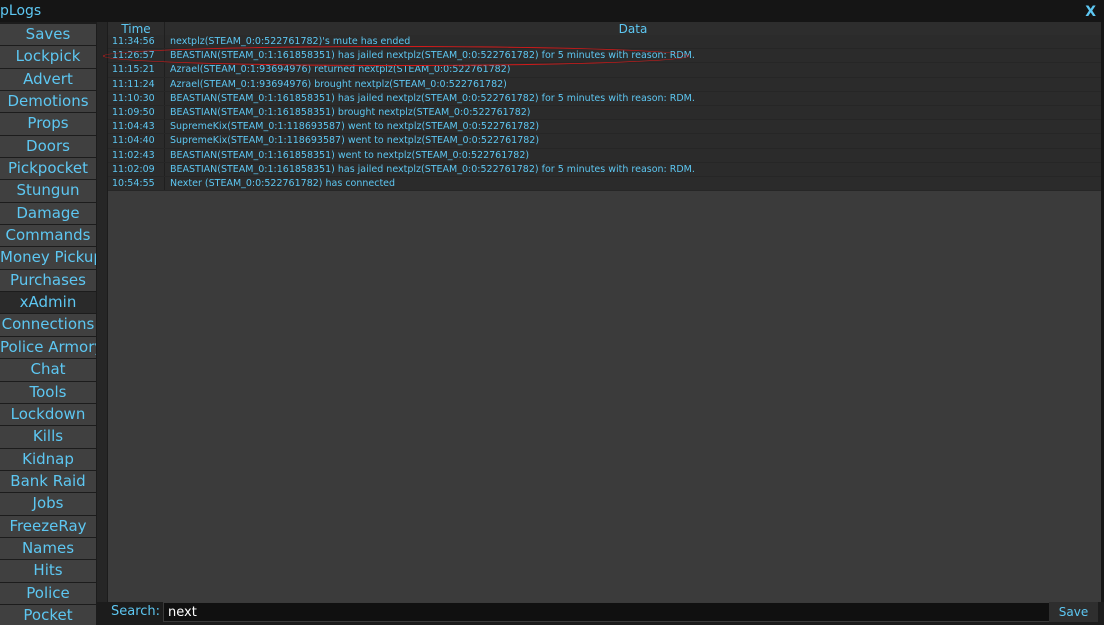  I want to click on sidebar-item-jobs: Jobs, so click(48, 504).